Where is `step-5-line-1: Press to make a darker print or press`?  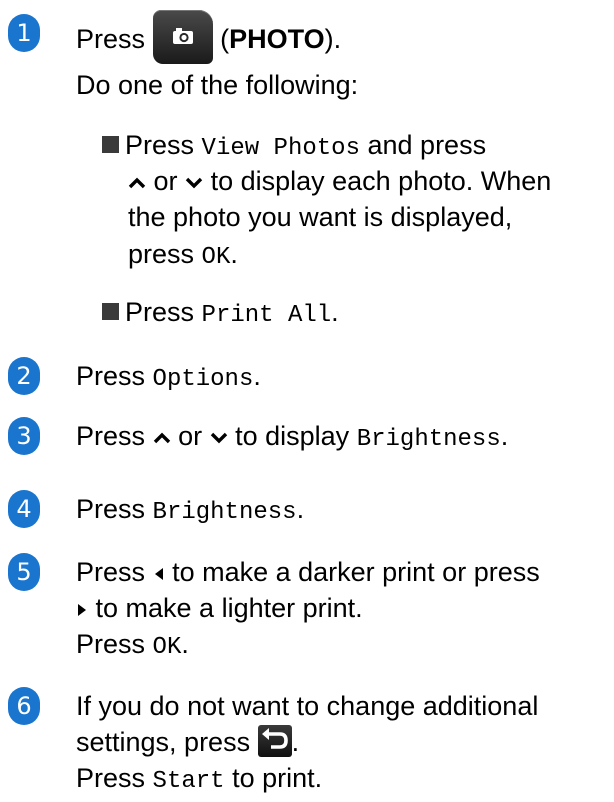 step-5-line-1: Press to make a darker print or press is located at coordinates (308, 572).